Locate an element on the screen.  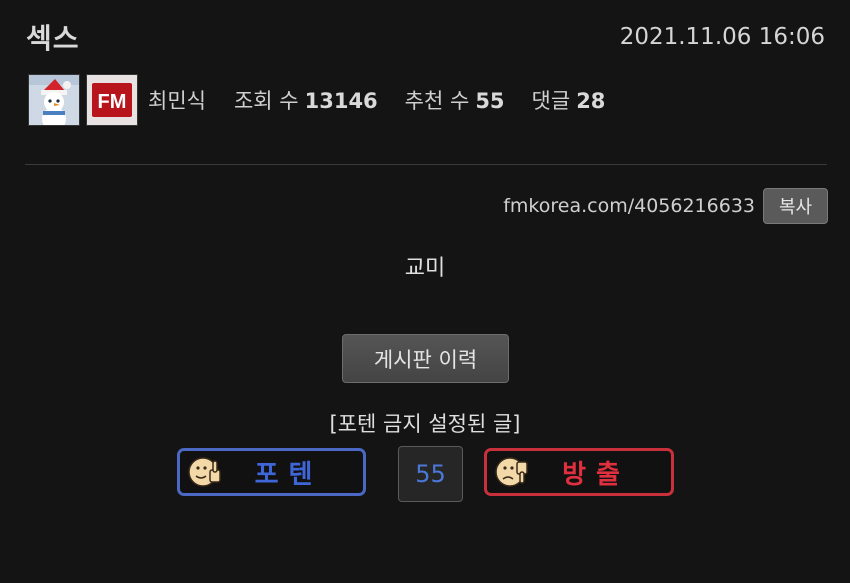
divider is located at coordinates (426, 164).